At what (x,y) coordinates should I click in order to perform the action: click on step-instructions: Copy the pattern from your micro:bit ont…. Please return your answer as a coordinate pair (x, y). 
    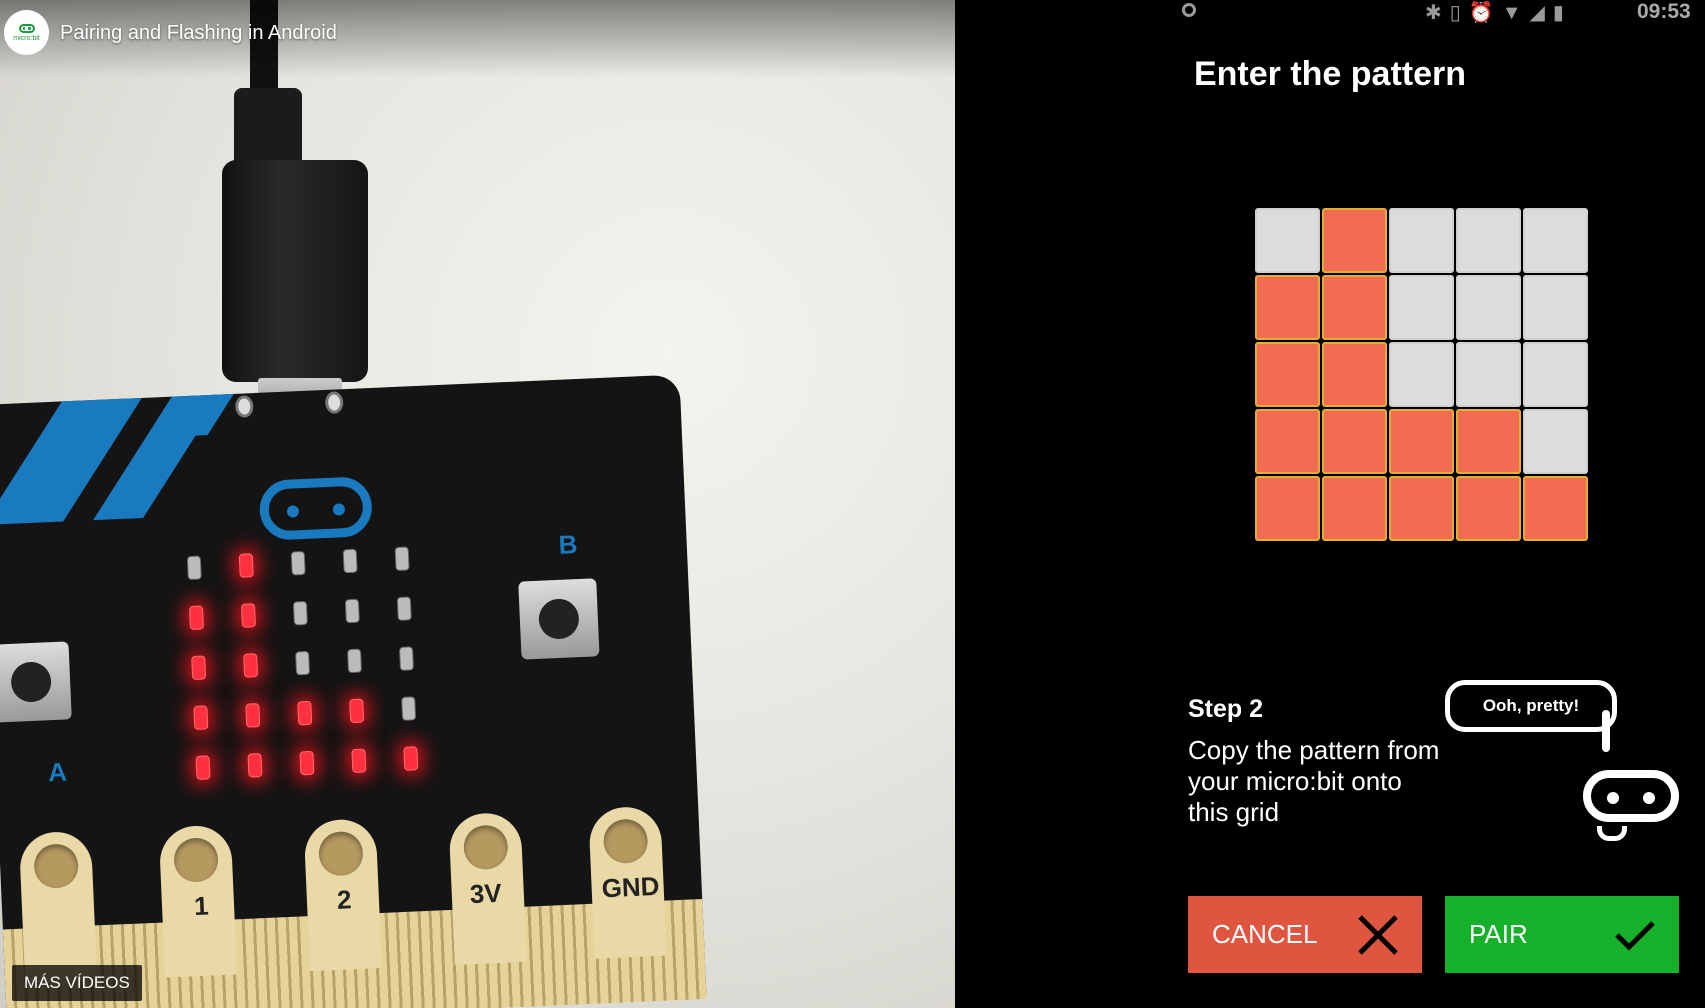
    Looking at the image, I should click on (1314, 781).